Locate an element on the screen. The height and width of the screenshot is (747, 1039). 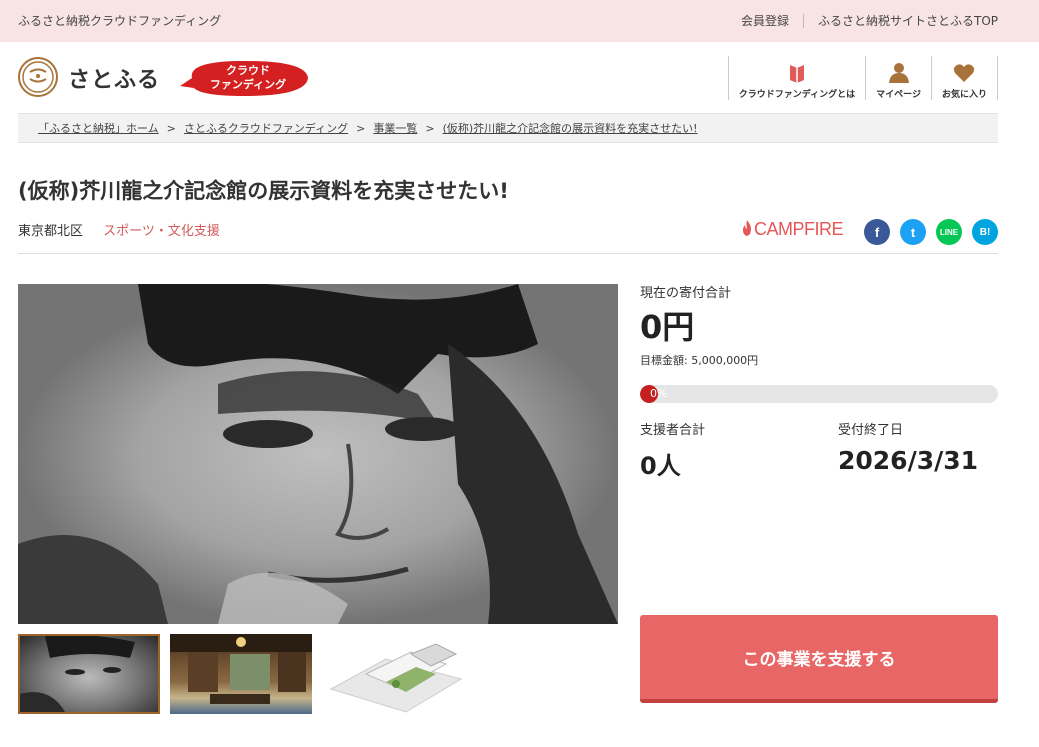
thumbnail-building-model is located at coordinates (396, 674).